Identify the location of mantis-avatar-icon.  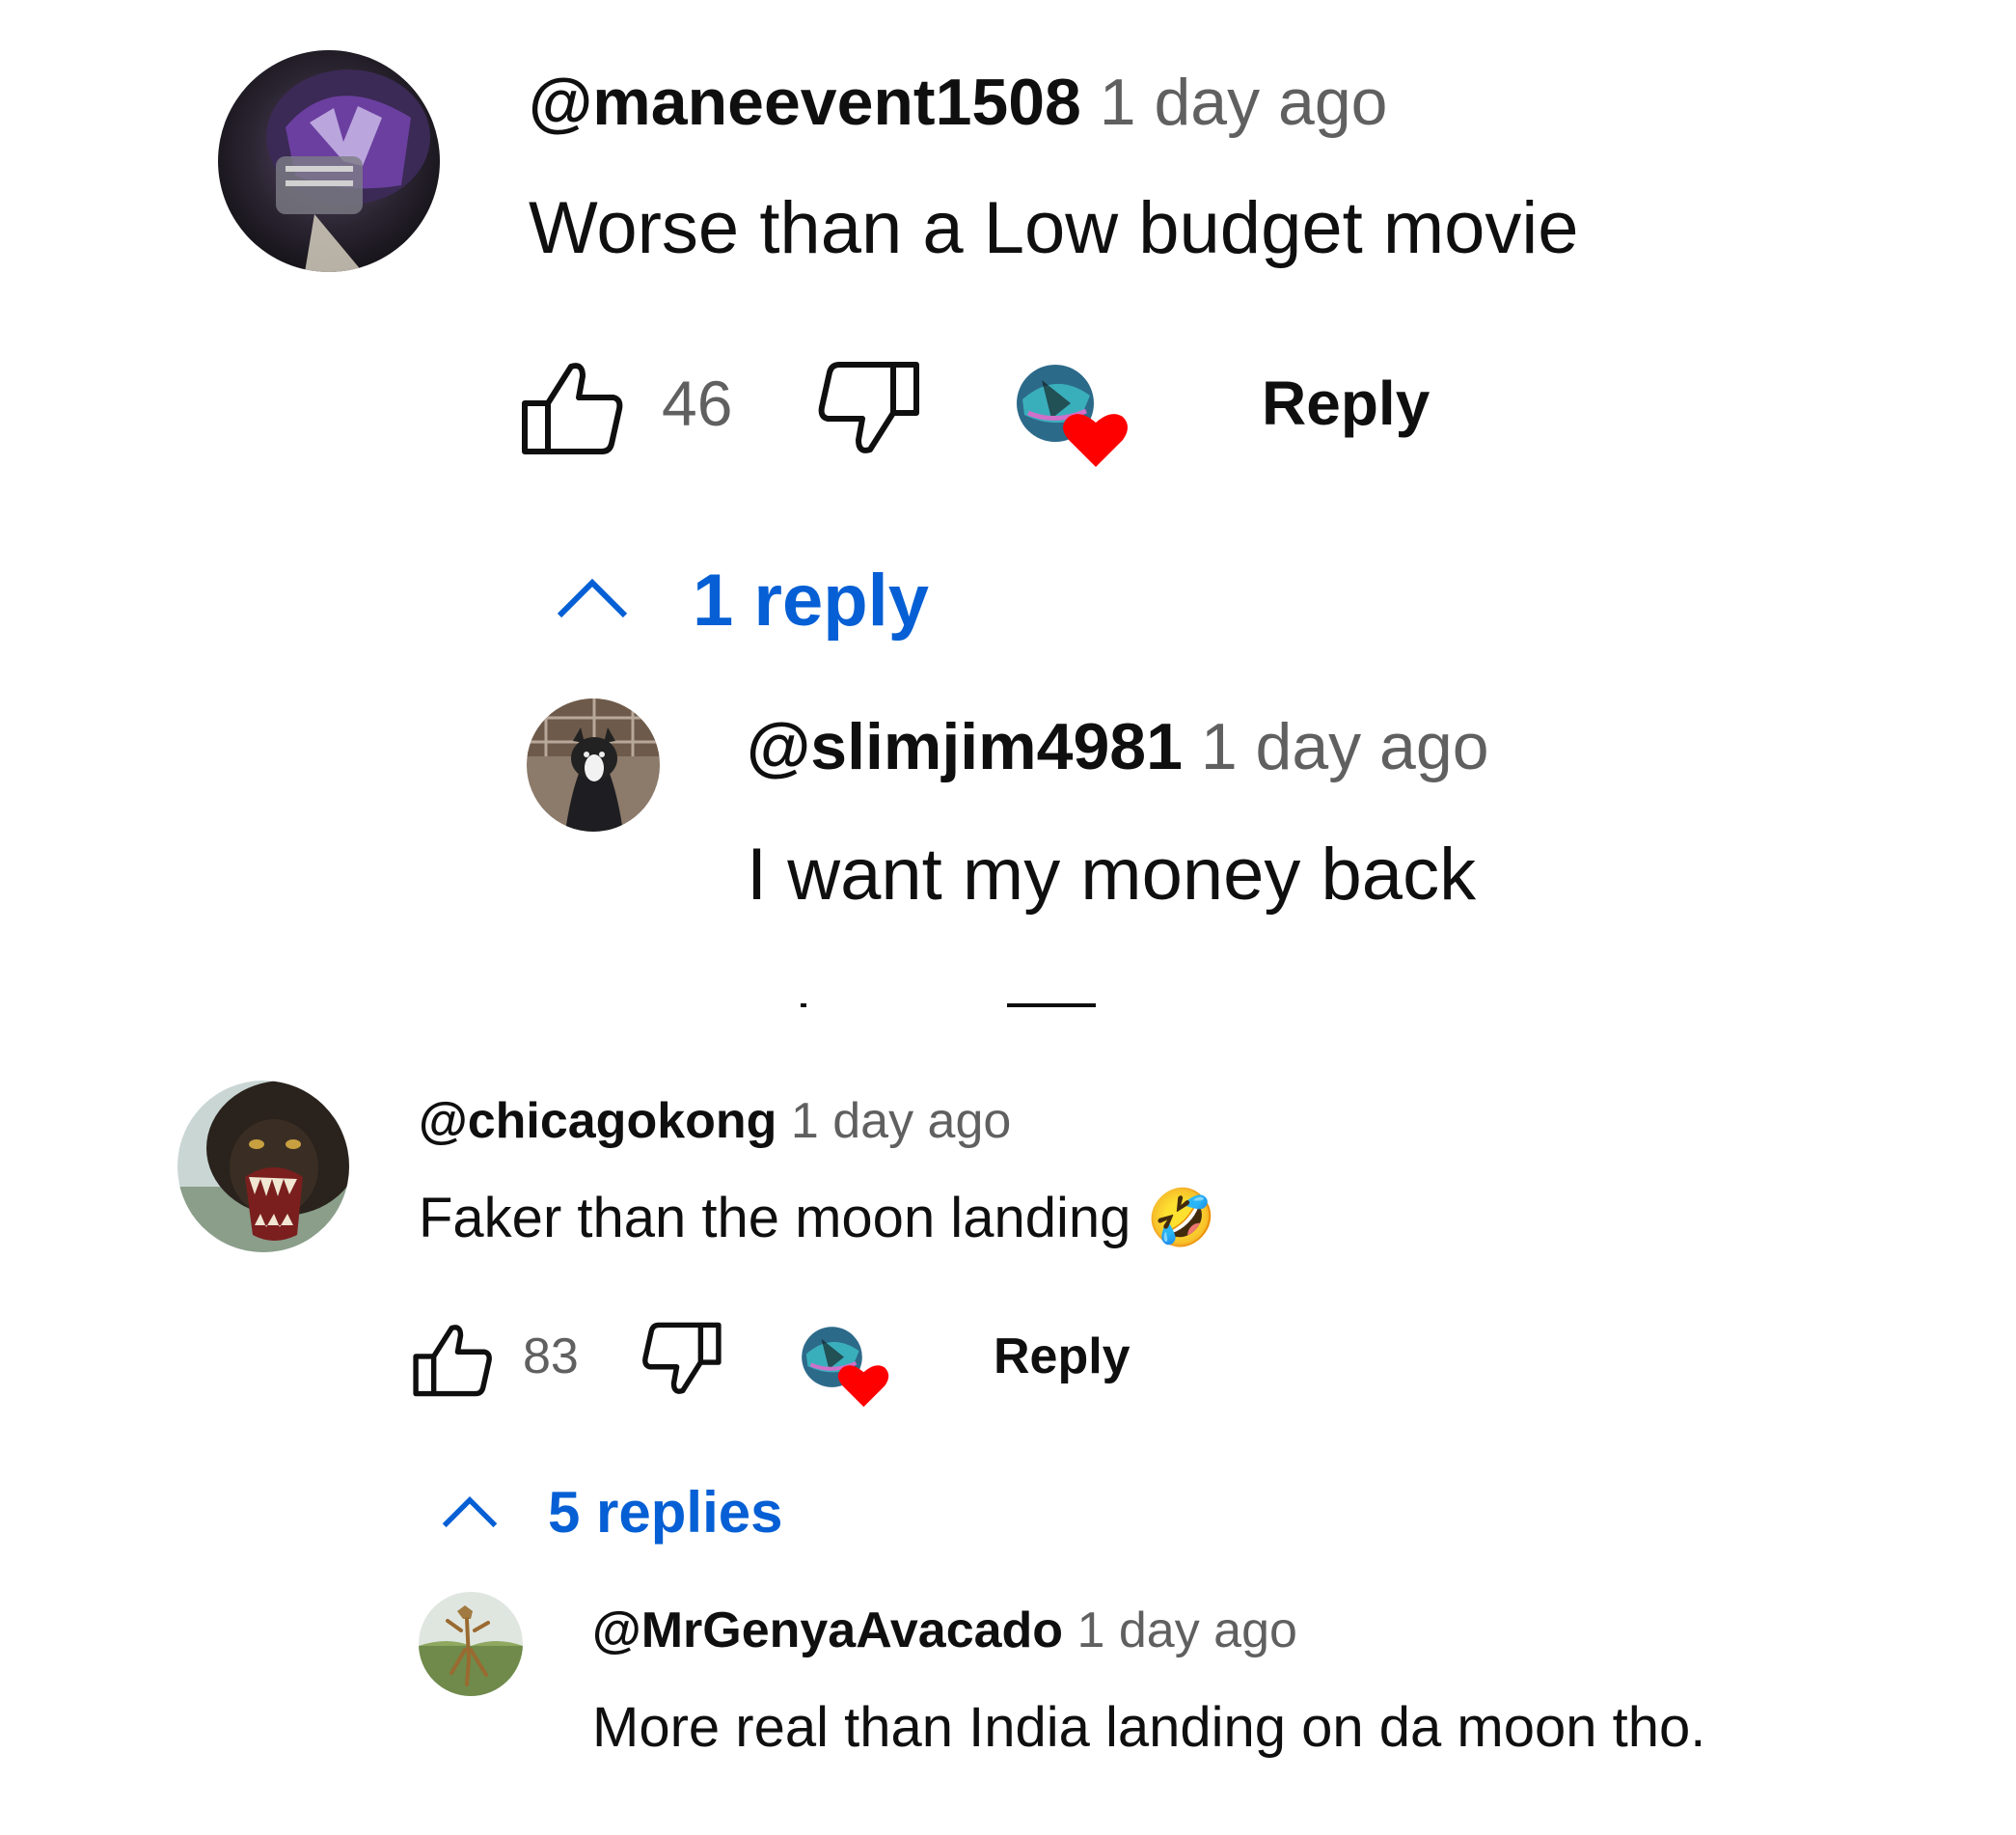
(471, 1644).